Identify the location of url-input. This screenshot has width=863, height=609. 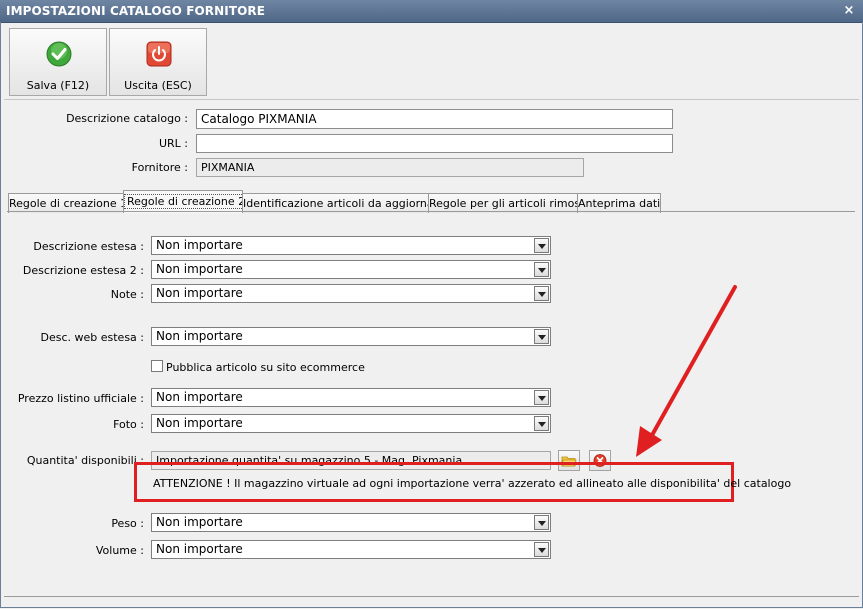
(434, 143).